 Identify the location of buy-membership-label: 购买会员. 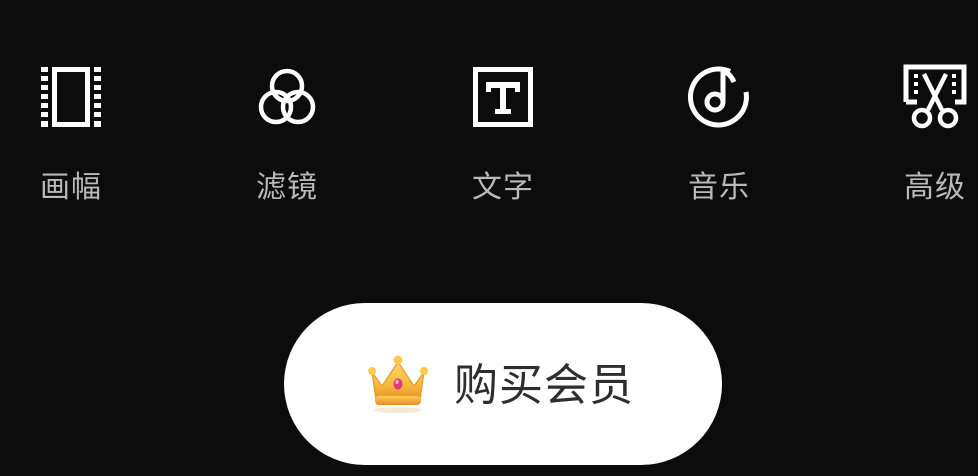
(544, 385).